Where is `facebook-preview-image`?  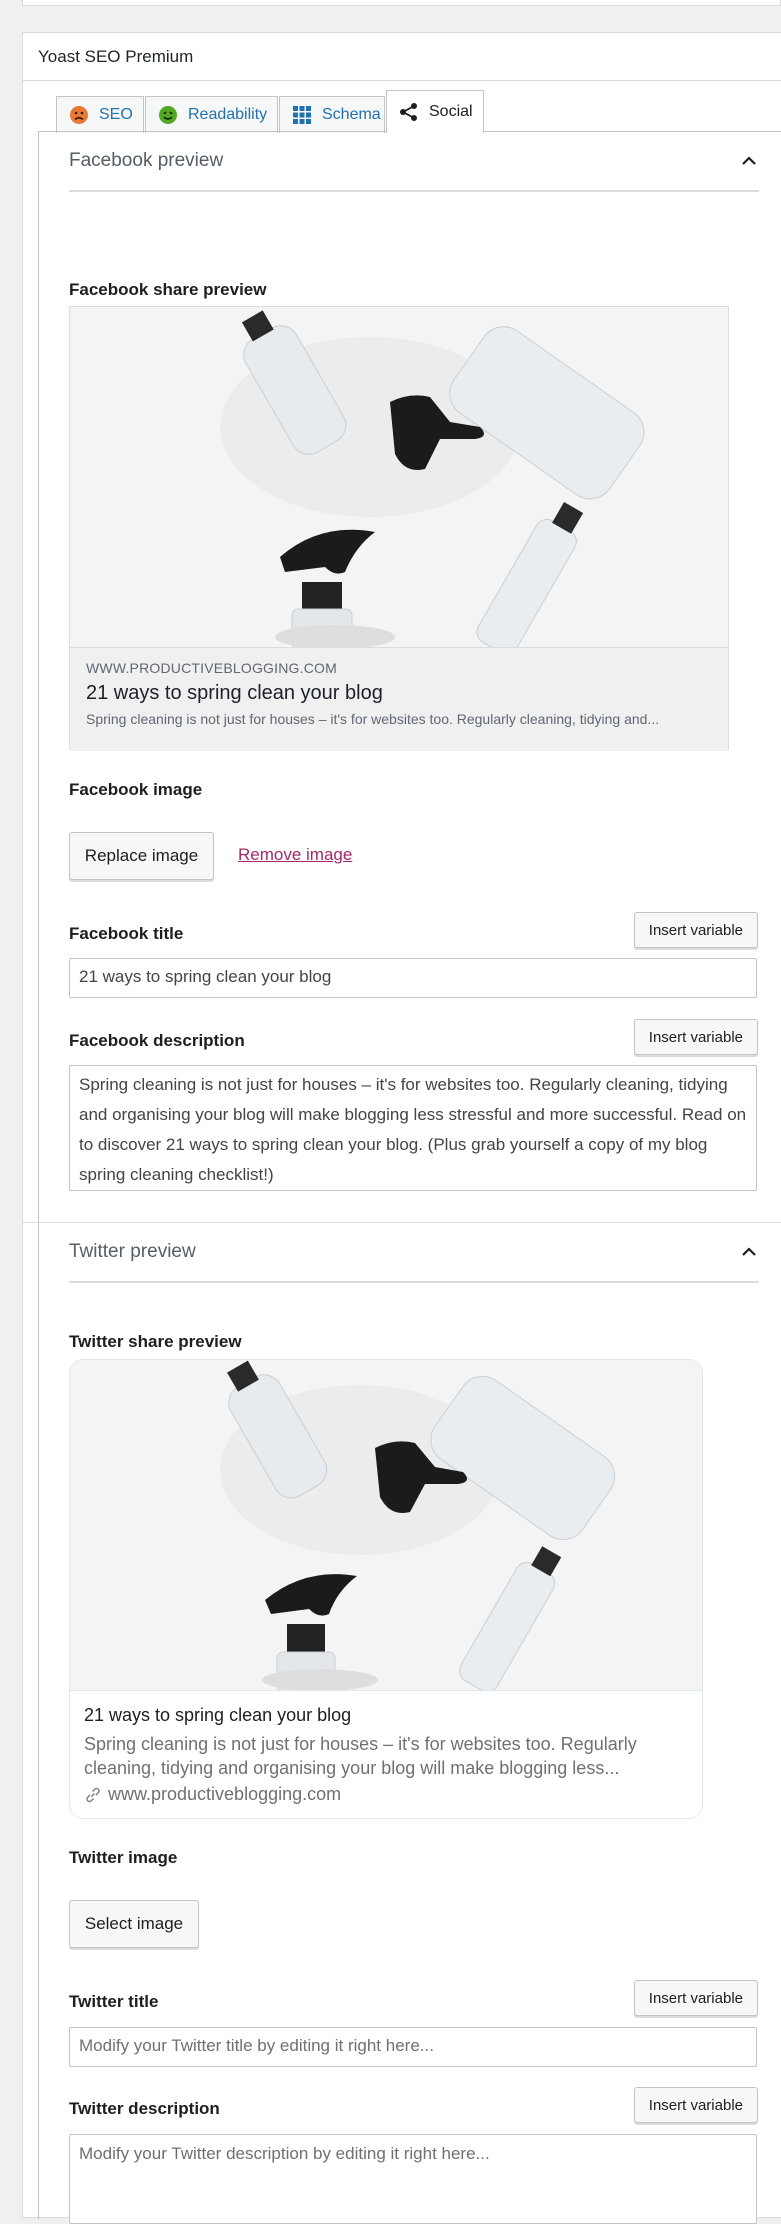 facebook-preview-image is located at coordinates (399, 477).